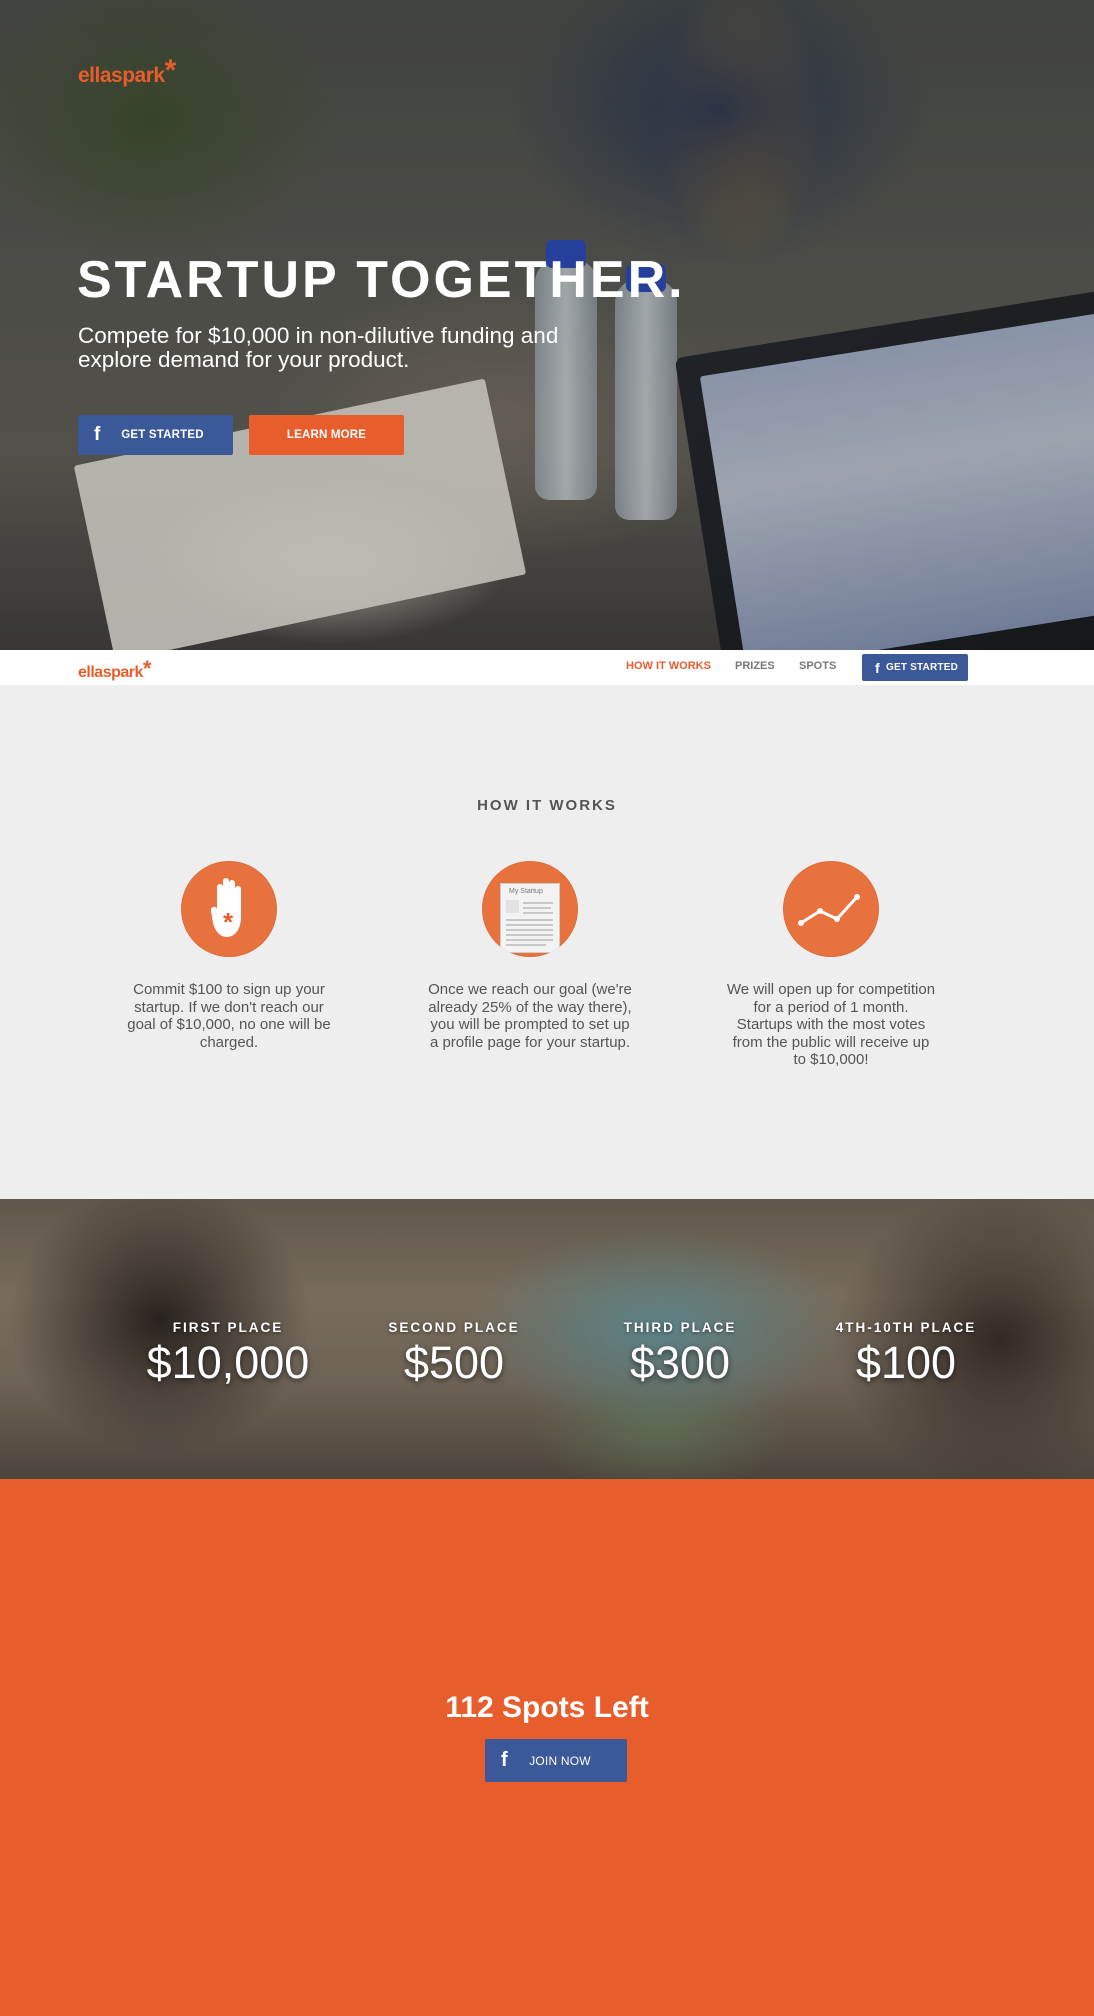  What do you see at coordinates (512, 906) in the screenshot?
I see `profile-image-placeholder` at bounding box center [512, 906].